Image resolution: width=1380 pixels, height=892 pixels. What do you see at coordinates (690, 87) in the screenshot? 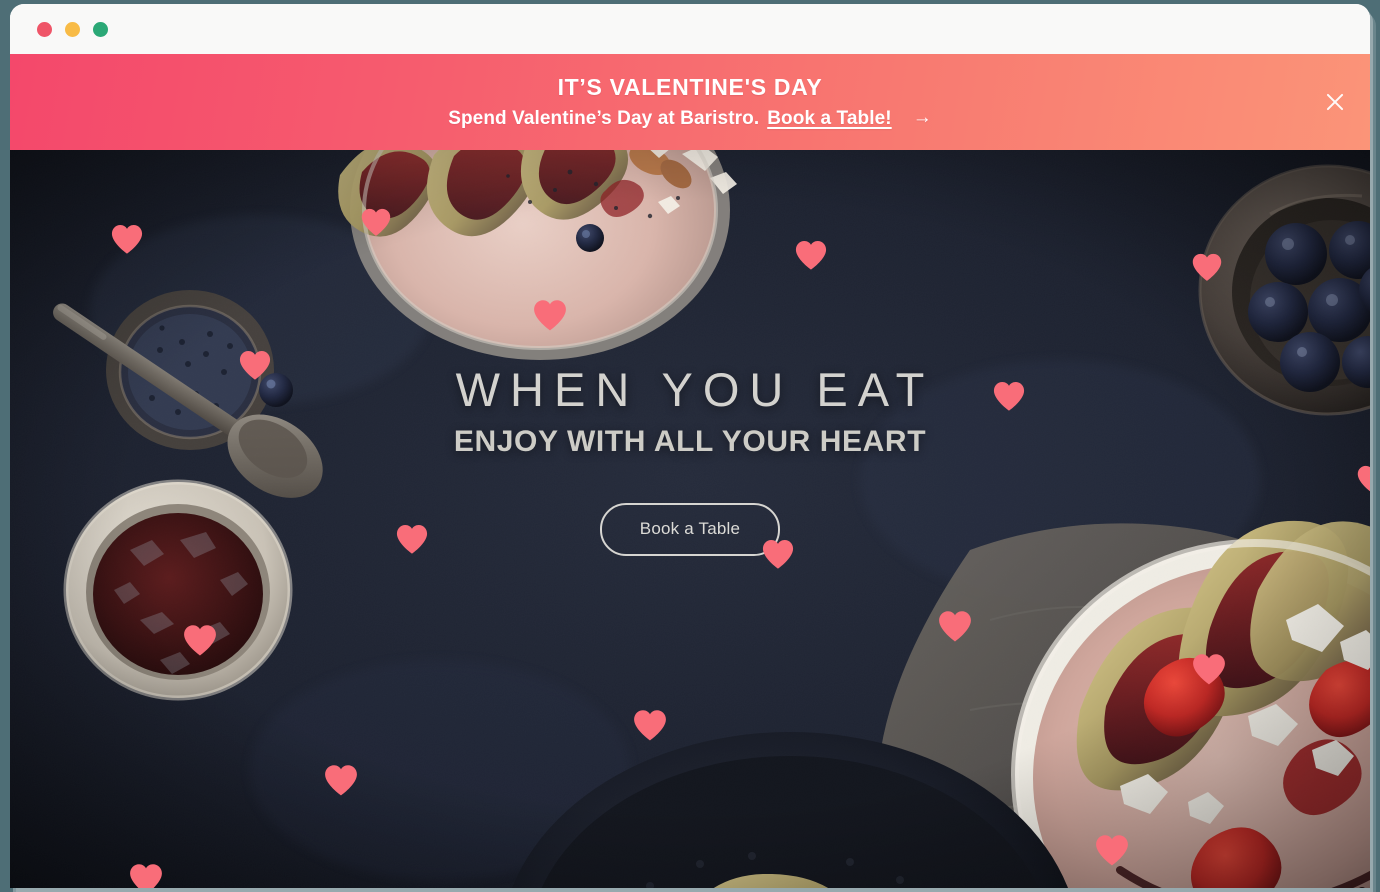
I see `promo-banner-title: IT’S VALENTINE'S DAY` at bounding box center [690, 87].